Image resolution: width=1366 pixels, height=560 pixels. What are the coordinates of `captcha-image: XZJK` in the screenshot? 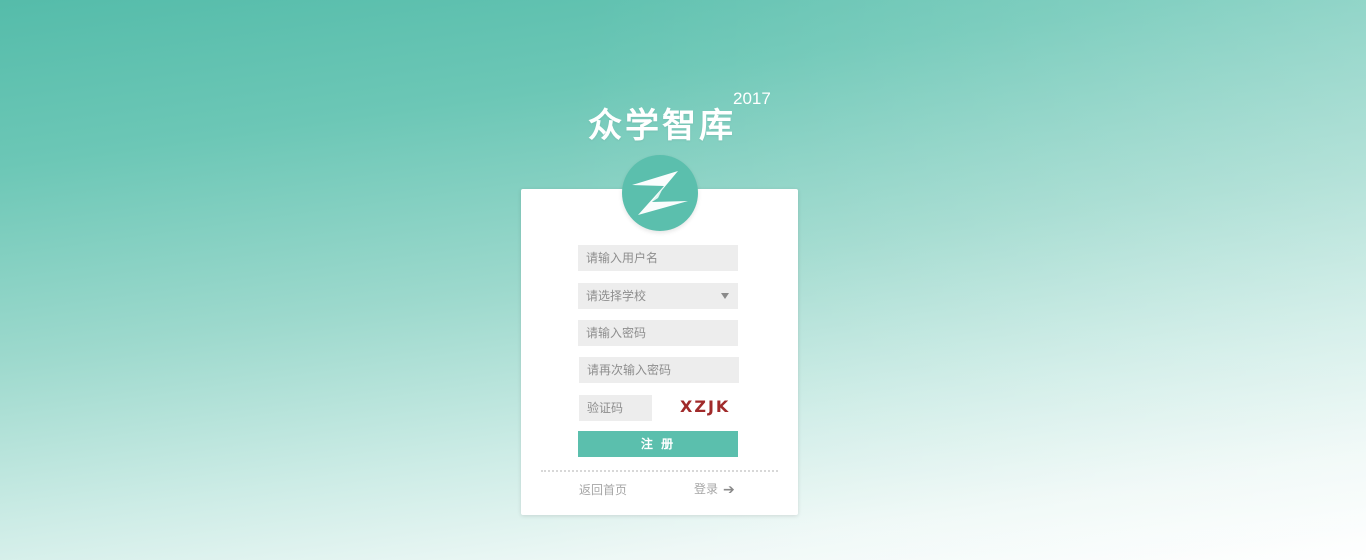 It's located at (705, 406).